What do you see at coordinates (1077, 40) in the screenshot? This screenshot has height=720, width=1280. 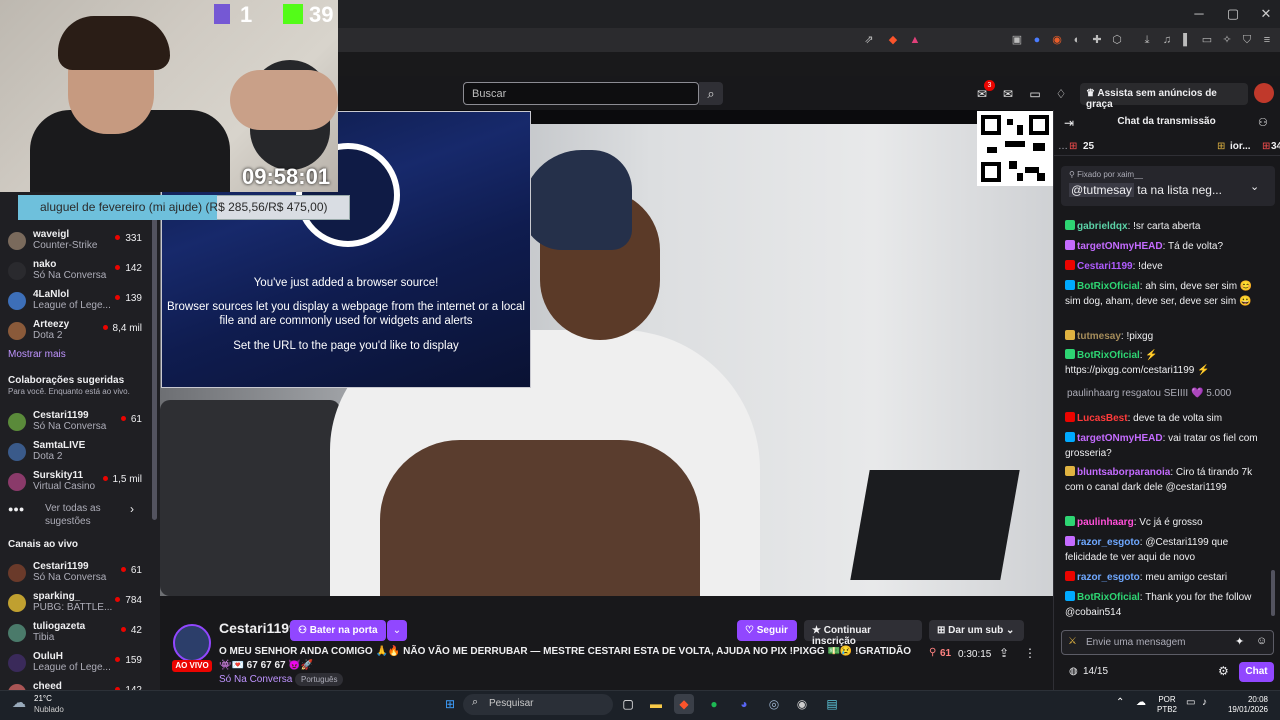 I see `extension-icon: ◐` at bounding box center [1077, 40].